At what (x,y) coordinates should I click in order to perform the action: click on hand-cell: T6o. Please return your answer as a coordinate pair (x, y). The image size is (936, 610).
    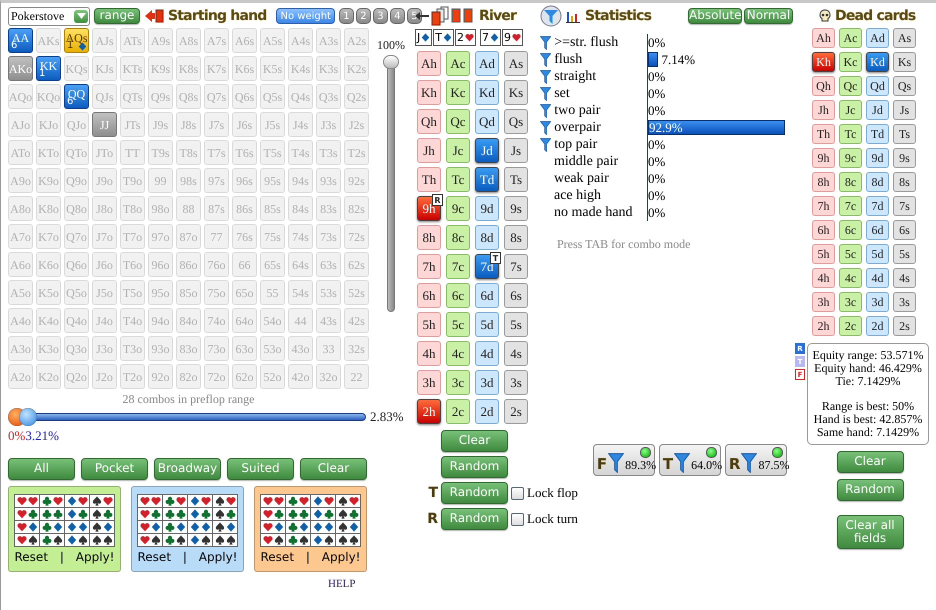
    Looking at the image, I should click on (132, 264).